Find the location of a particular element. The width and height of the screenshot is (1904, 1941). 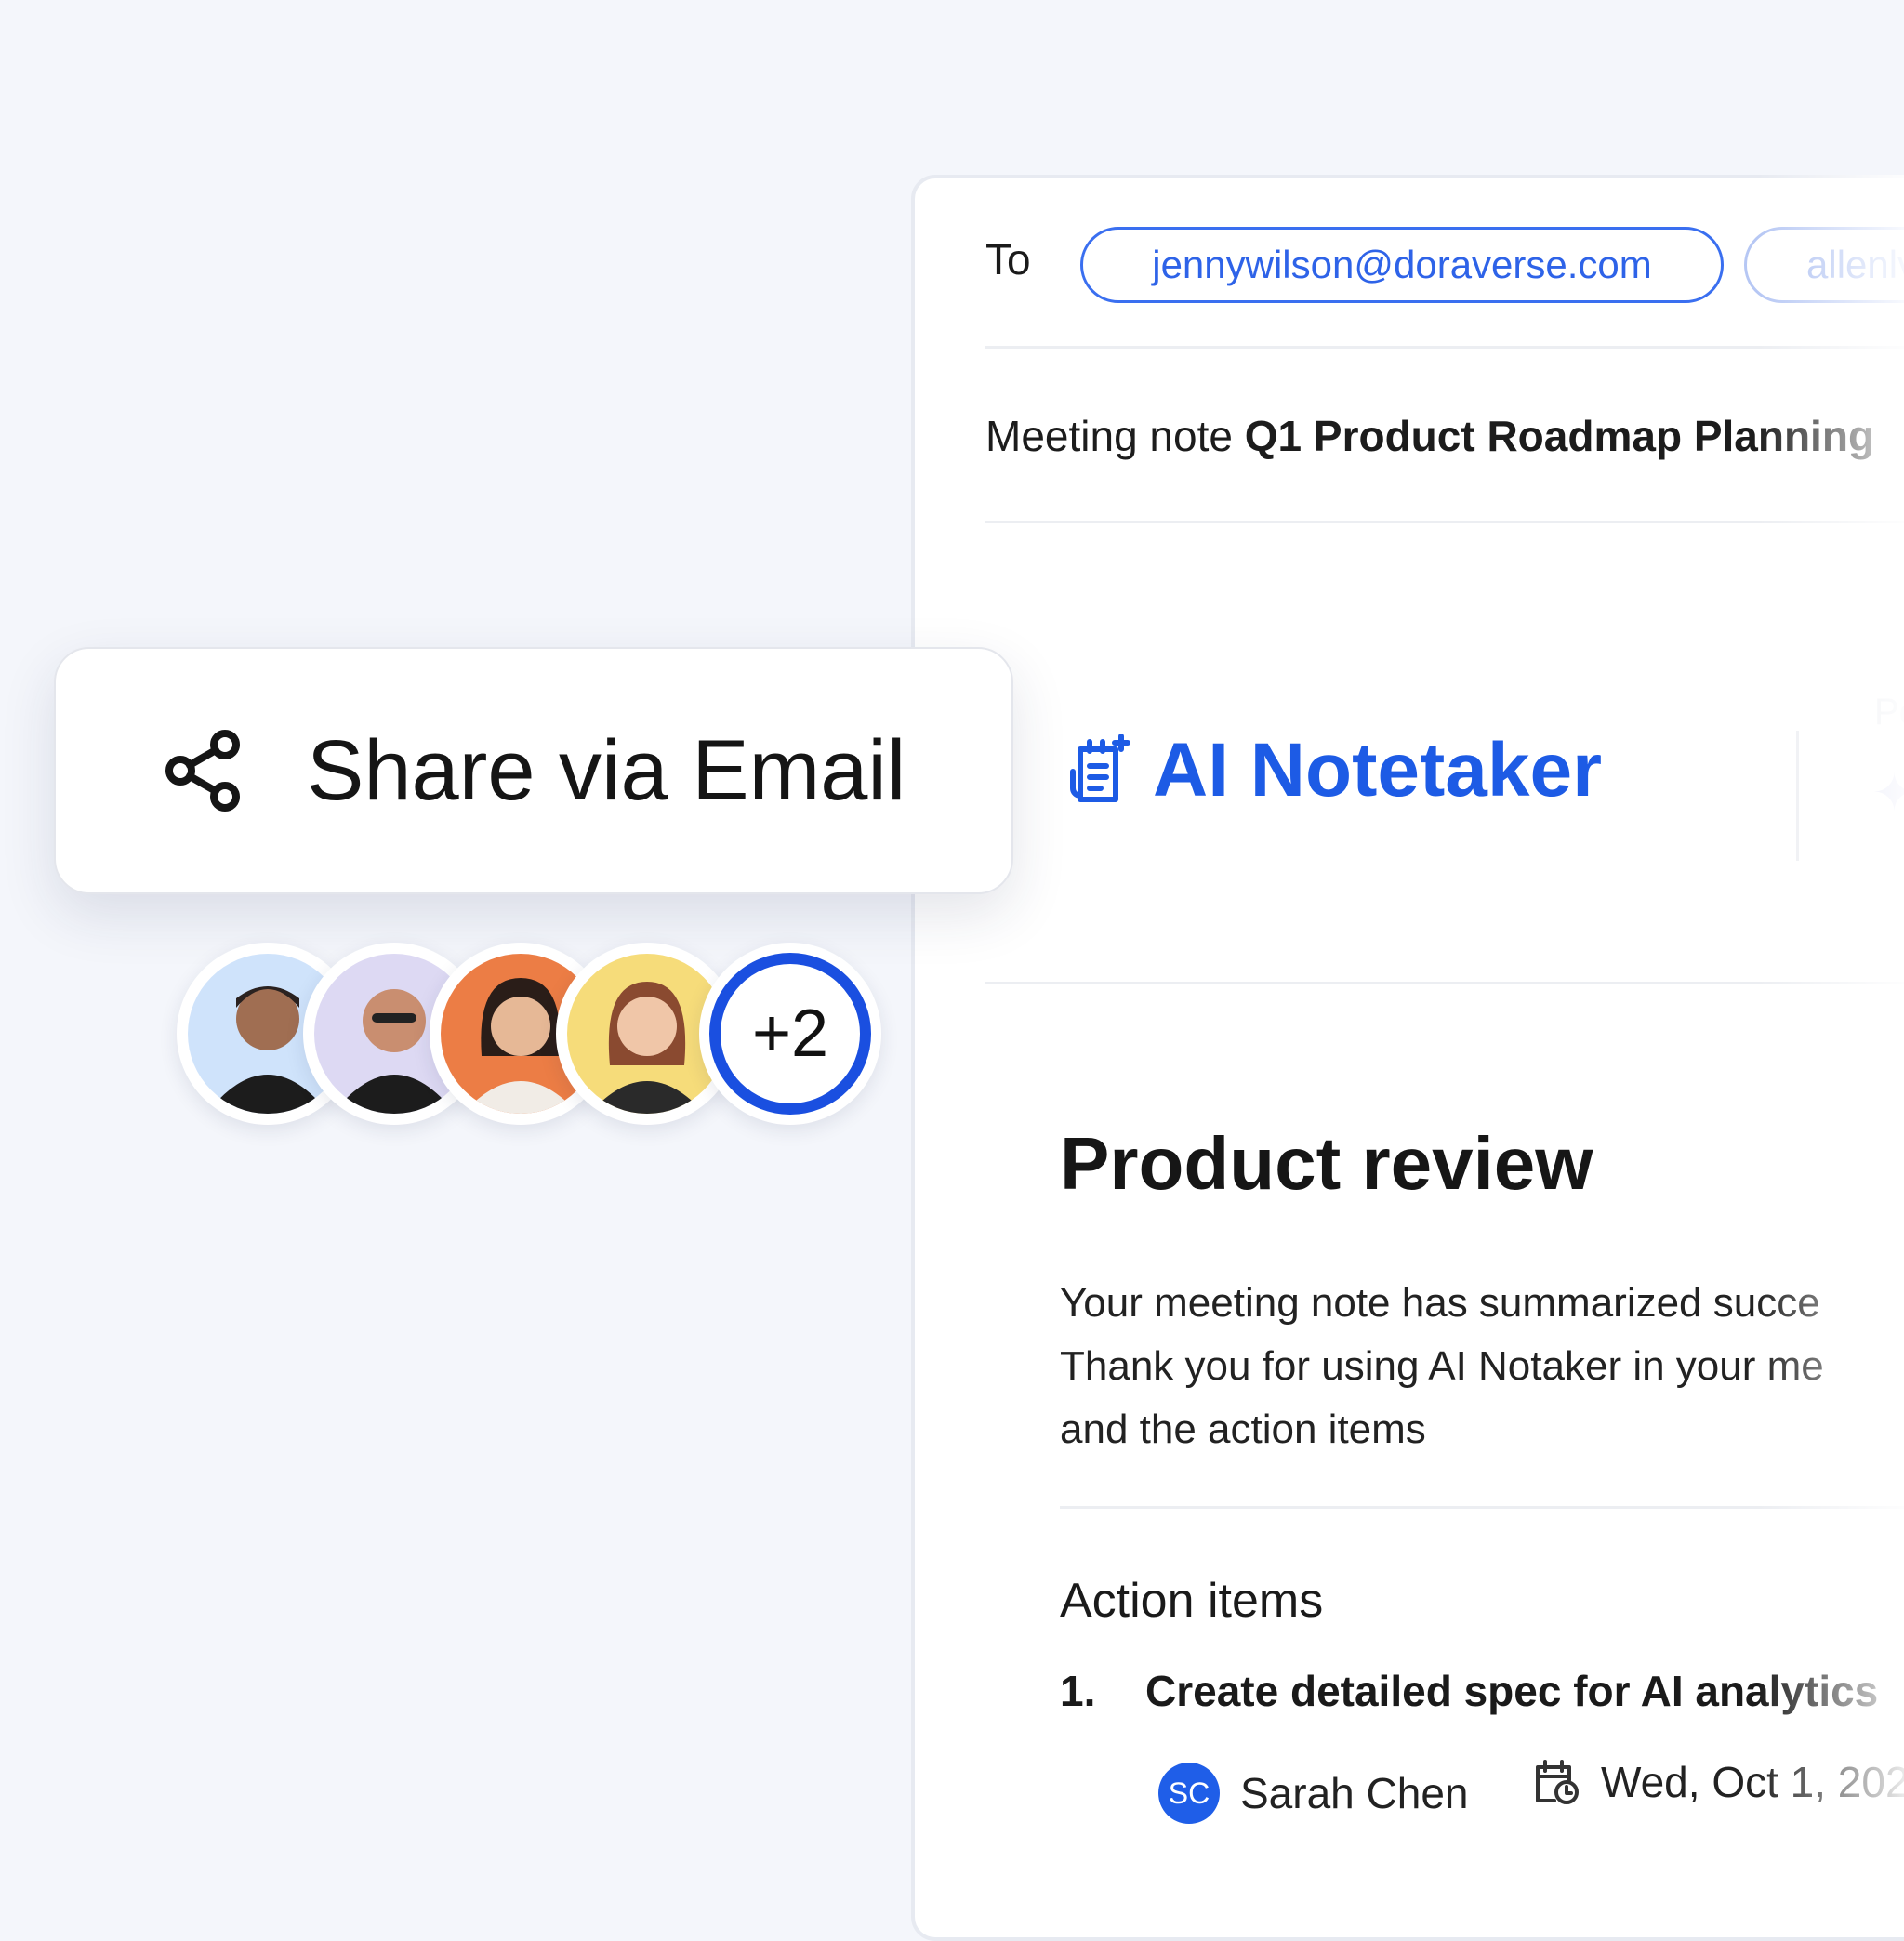

summary-line: Your meeting note has summarized succe is located at coordinates (1440, 1303).